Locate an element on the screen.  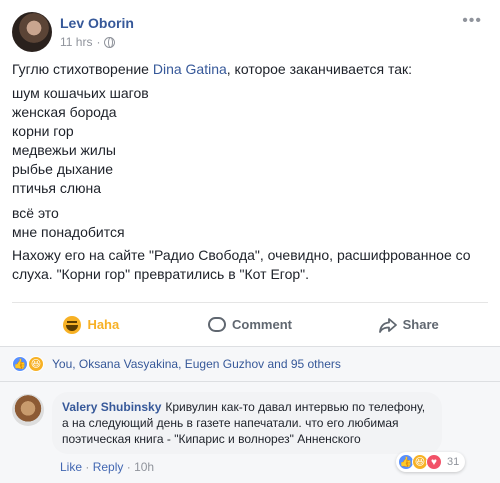
haha-icon is located at coordinates (72, 324).